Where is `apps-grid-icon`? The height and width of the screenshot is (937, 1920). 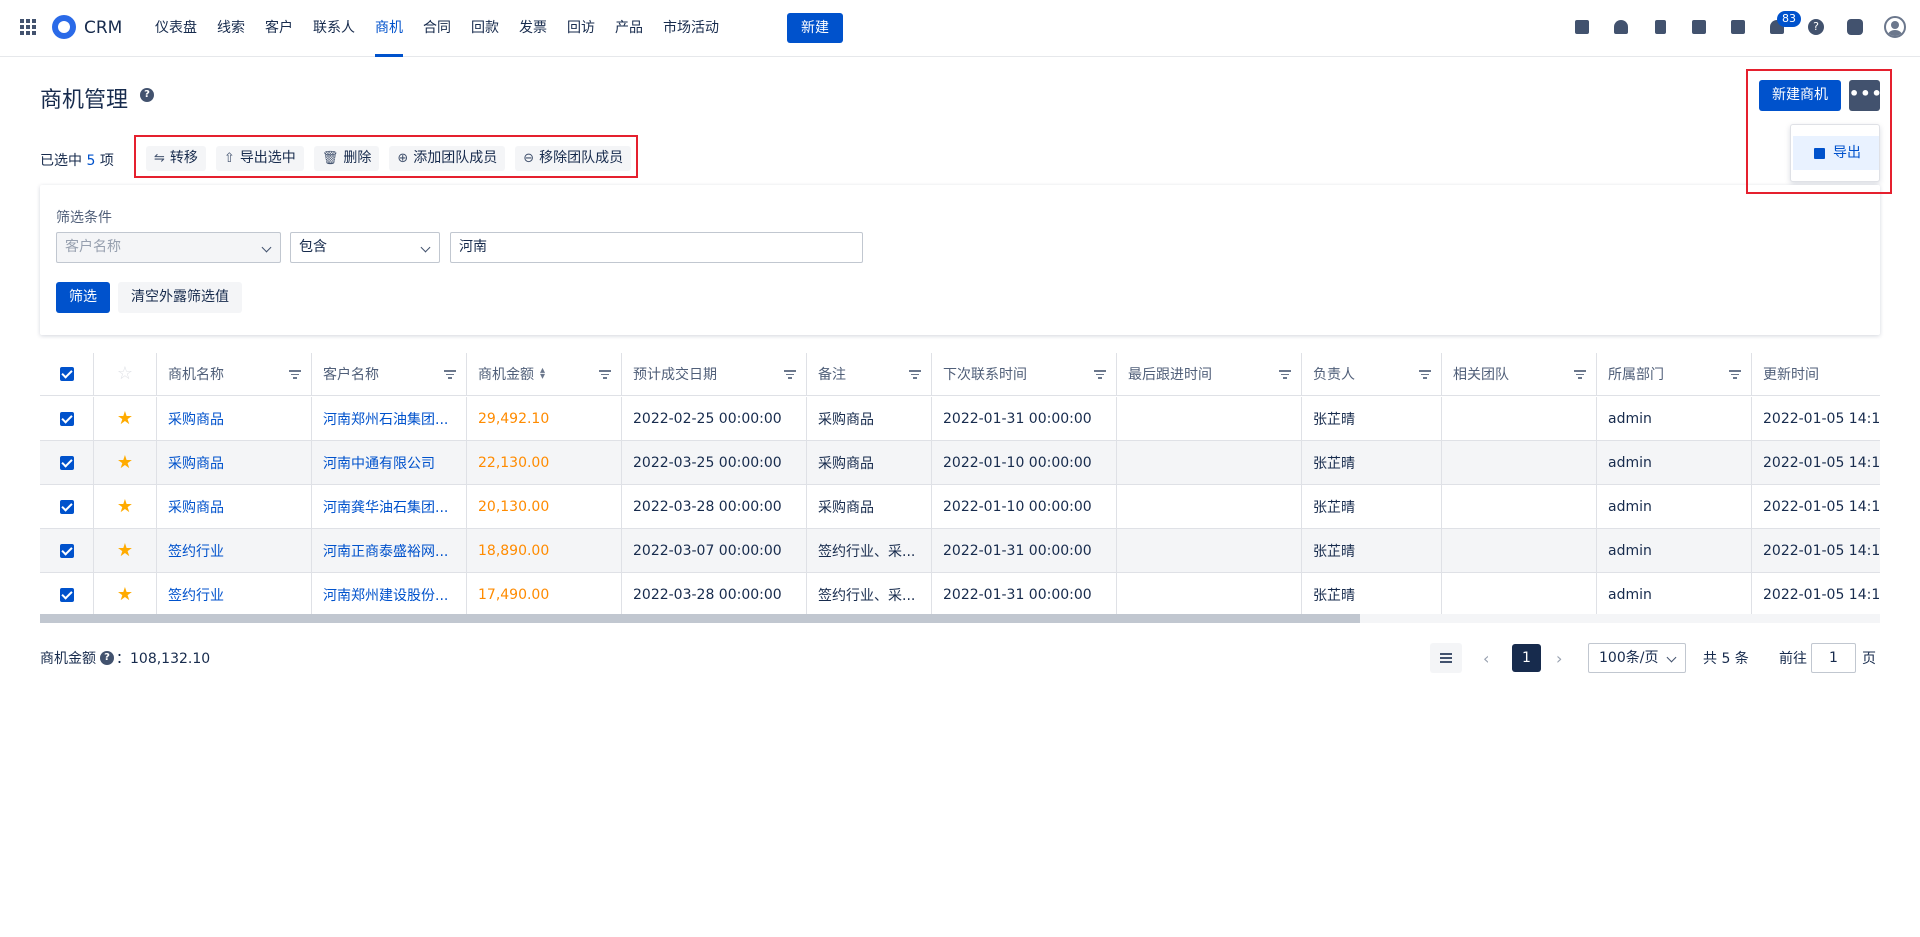
apps-grid-icon is located at coordinates (28, 27).